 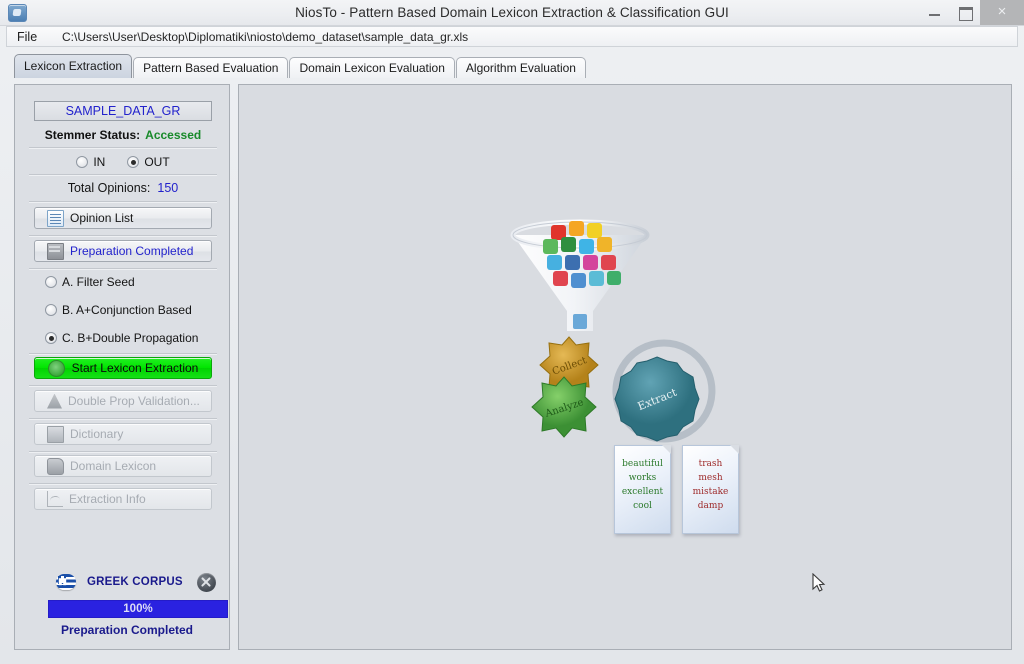 I want to click on cancel-icon, so click(x=206, y=582).